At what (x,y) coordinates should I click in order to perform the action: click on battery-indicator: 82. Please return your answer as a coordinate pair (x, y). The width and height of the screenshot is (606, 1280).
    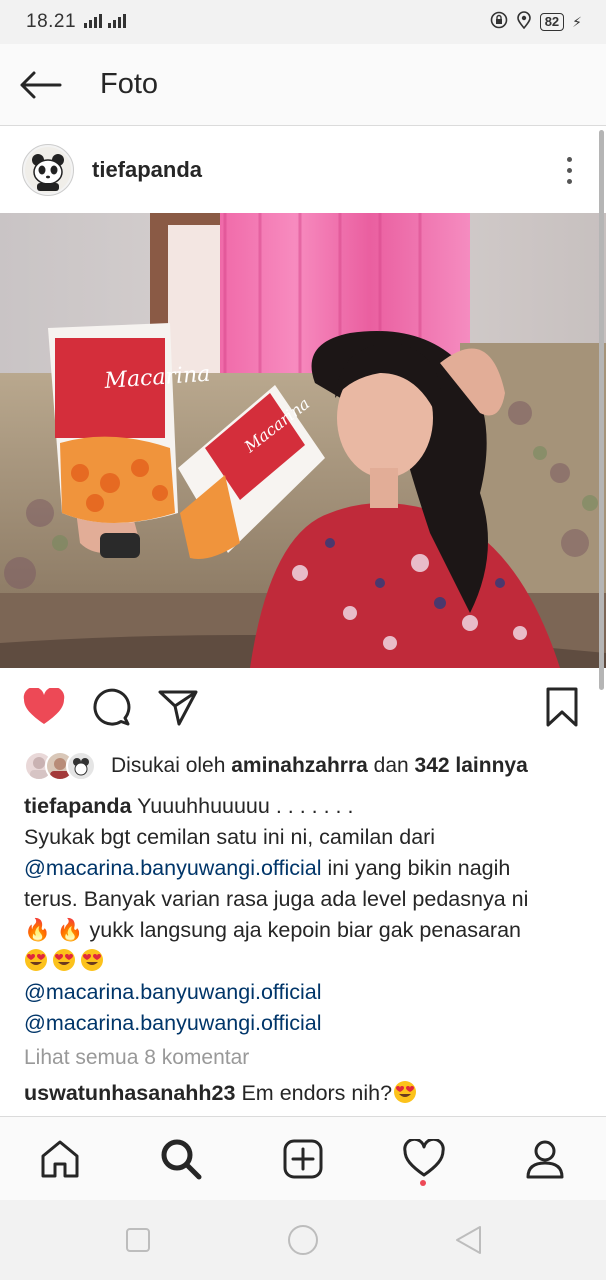
    Looking at the image, I should click on (552, 22).